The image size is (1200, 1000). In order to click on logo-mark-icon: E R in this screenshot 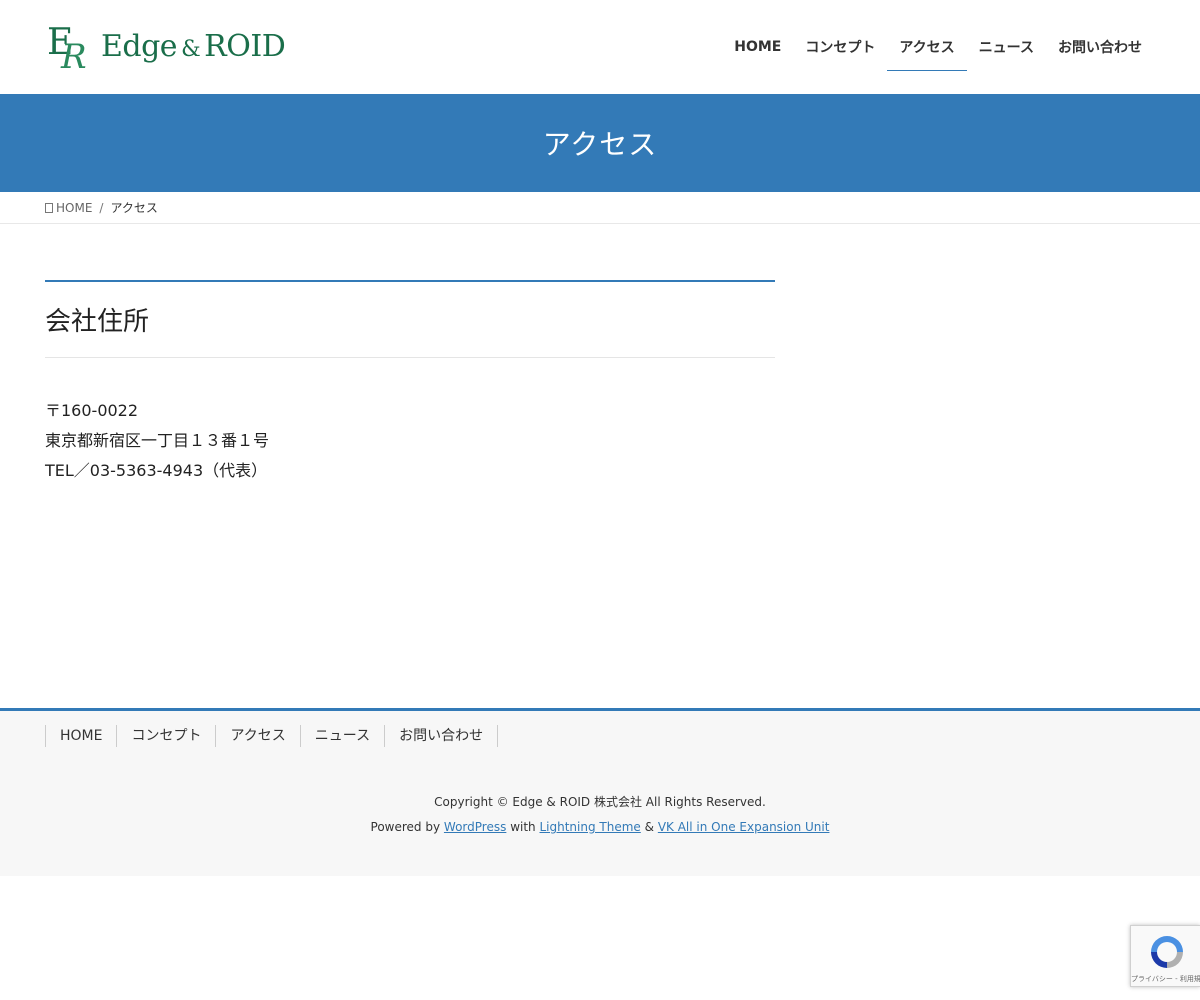, I will do `click(67, 47)`.